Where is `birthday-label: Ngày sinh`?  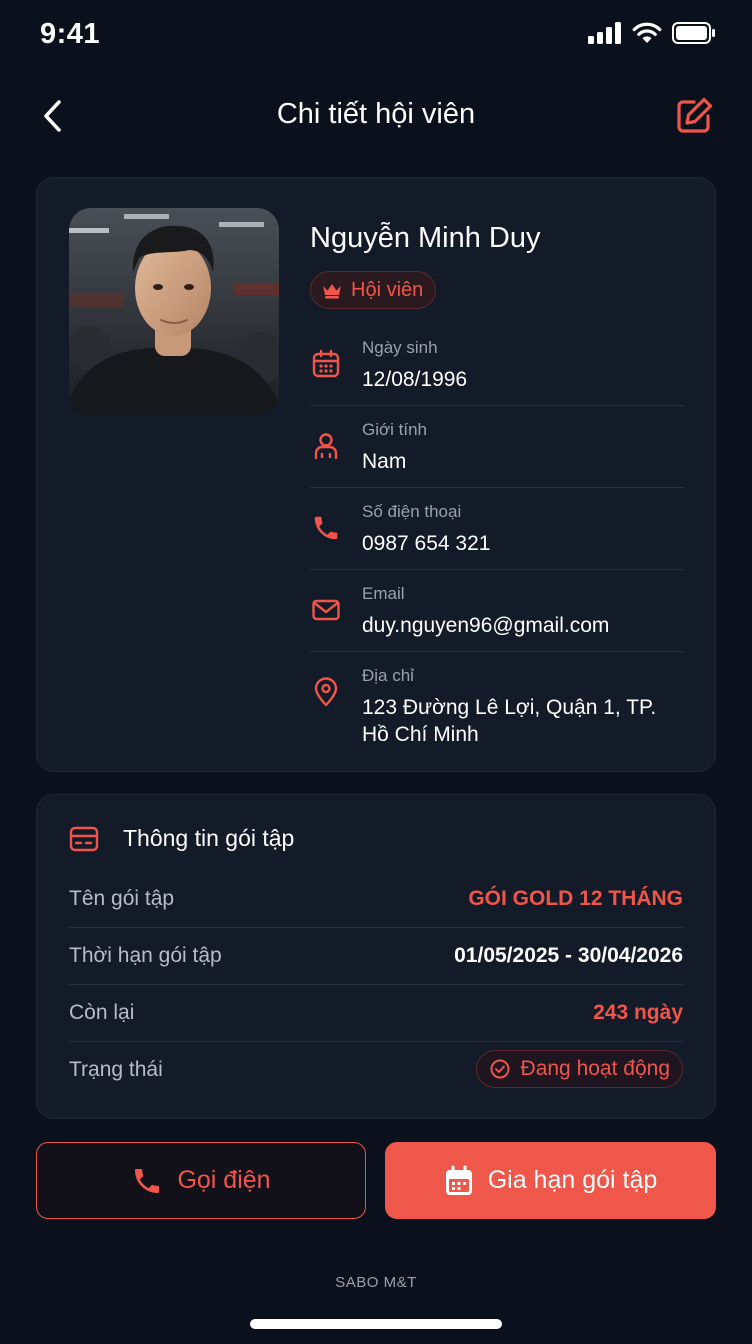 birthday-label: Ngày sinh is located at coordinates (400, 347).